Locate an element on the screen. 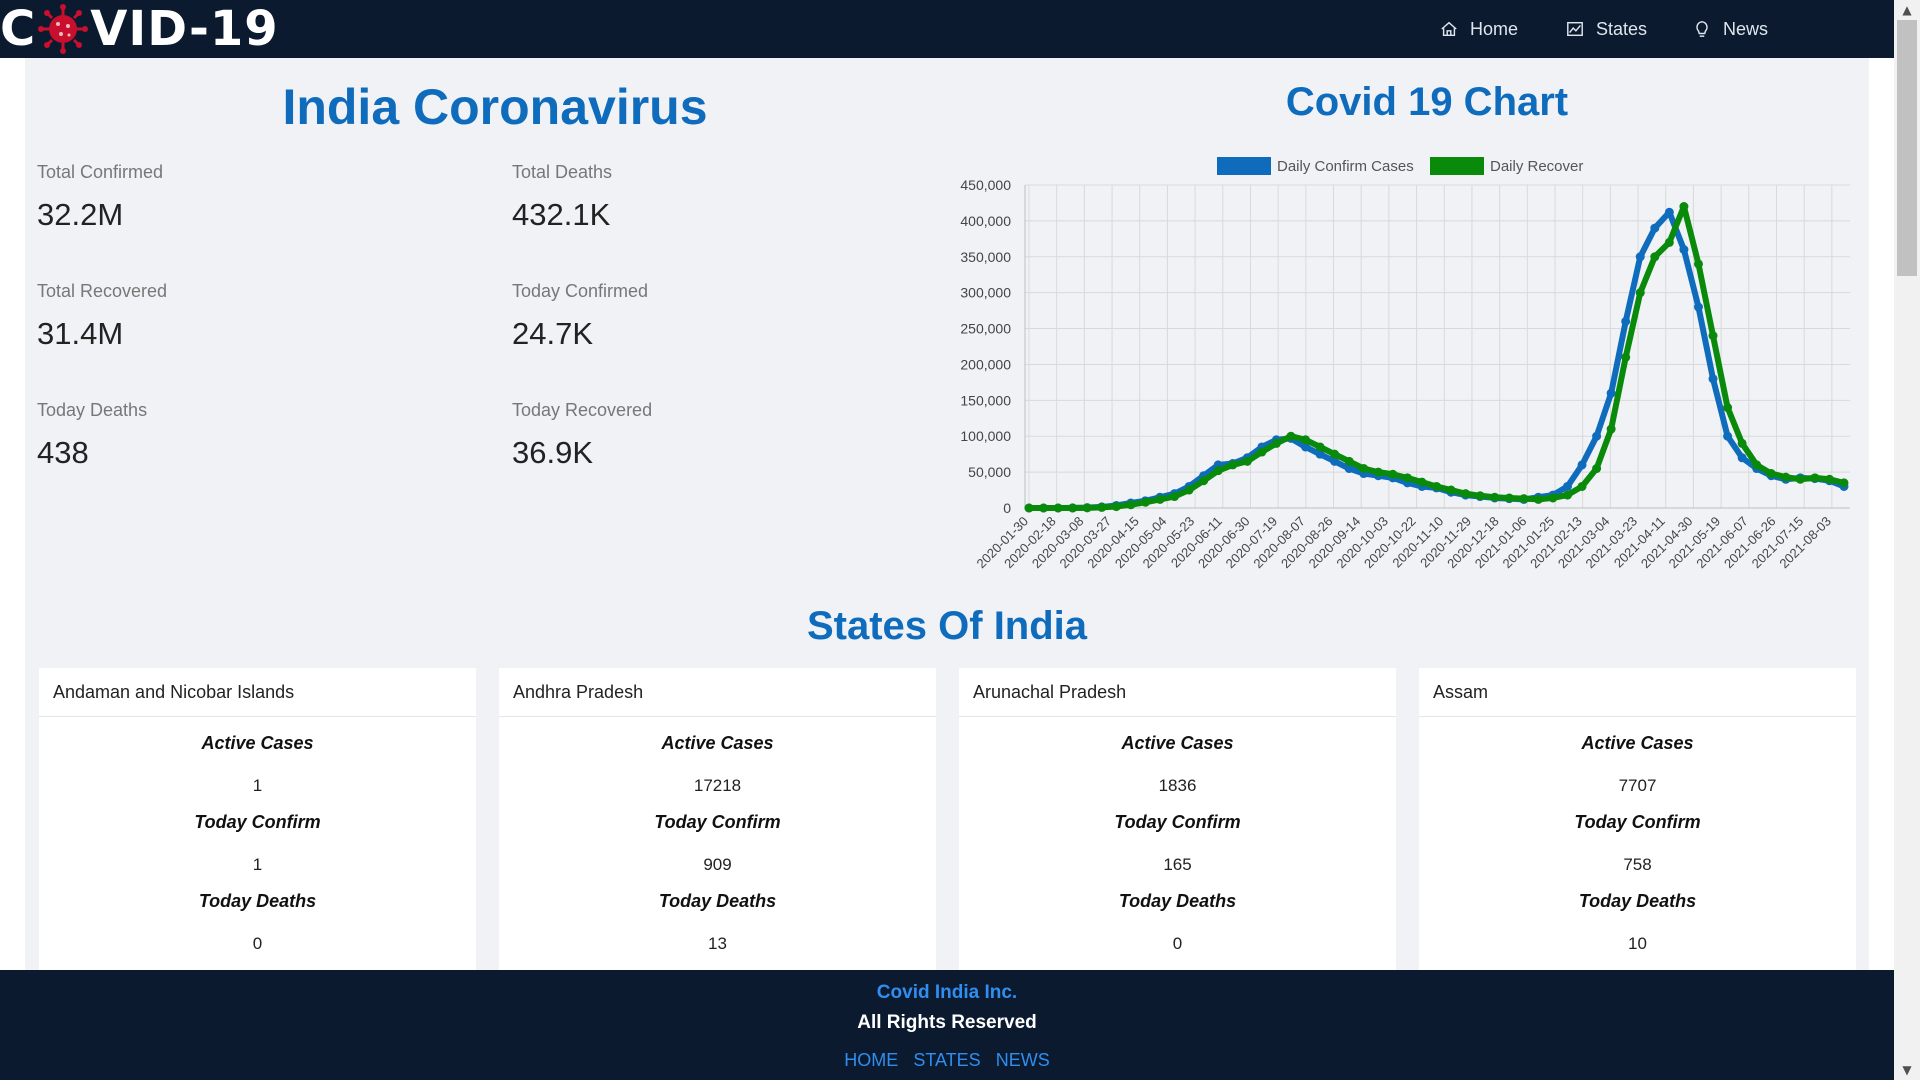 Image resolution: width=1920 pixels, height=1080 pixels. page-scrollbar: ▲ ▼ is located at coordinates (1907, 540).